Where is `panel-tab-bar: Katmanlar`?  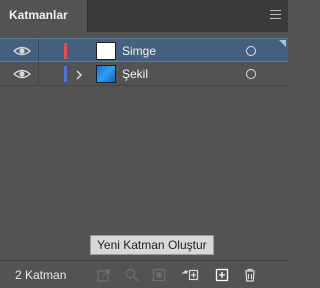 panel-tab-bar: Katmanlar is located at coordinates (144, 16).